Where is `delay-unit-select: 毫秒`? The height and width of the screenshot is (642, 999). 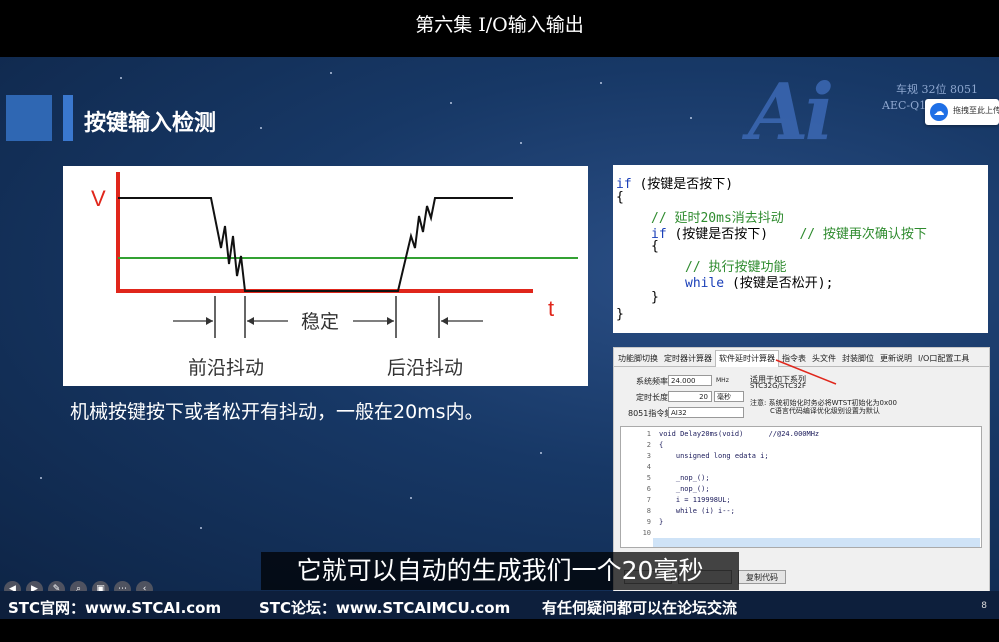 delay-unit-select: 毫秒 is located at coordinates (729, 396).